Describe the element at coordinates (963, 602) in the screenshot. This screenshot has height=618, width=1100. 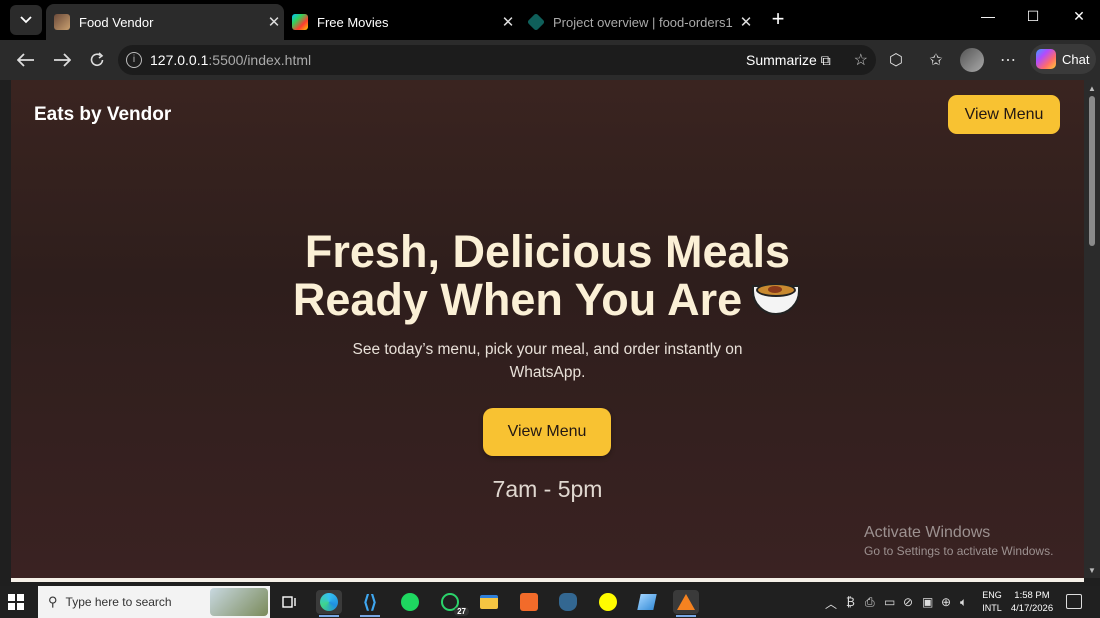
I see `volume-icon: 🔈︎` at that location.